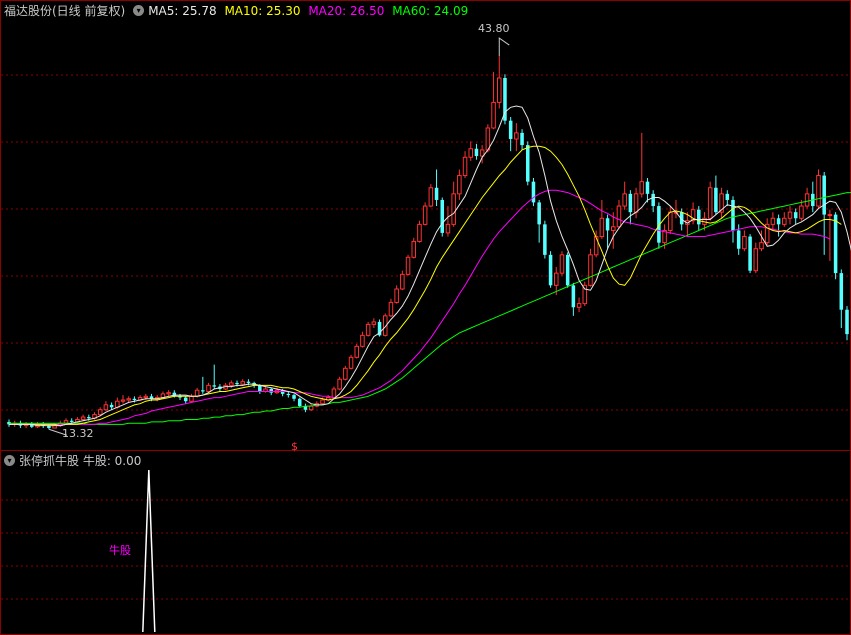 The image size is (851, 635). I want to click on high-marker, so click(504, 47).